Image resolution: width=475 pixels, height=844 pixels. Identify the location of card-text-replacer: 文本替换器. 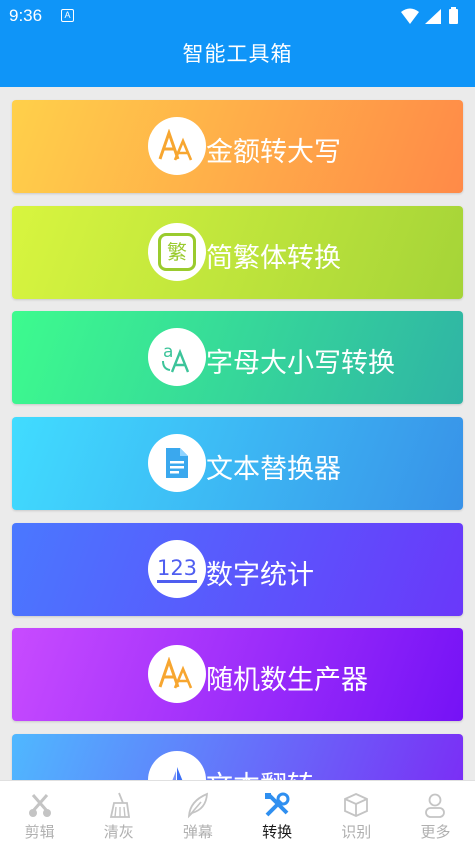
(237, 463).